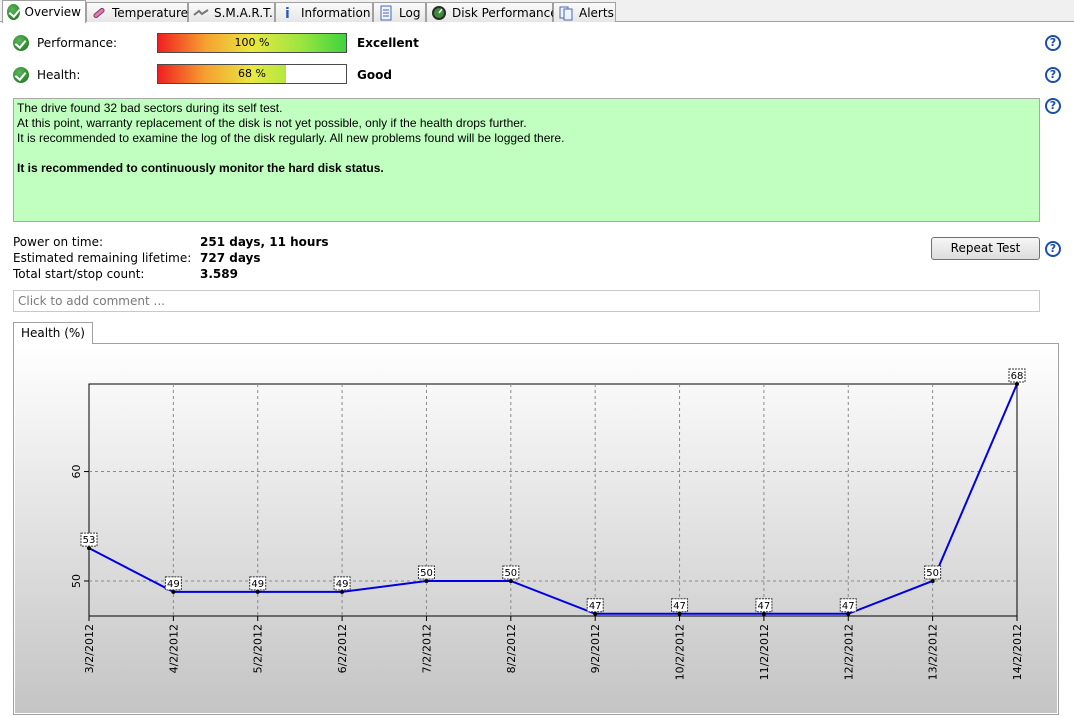  I want to click on data-label: 68, so click(1017, 376).